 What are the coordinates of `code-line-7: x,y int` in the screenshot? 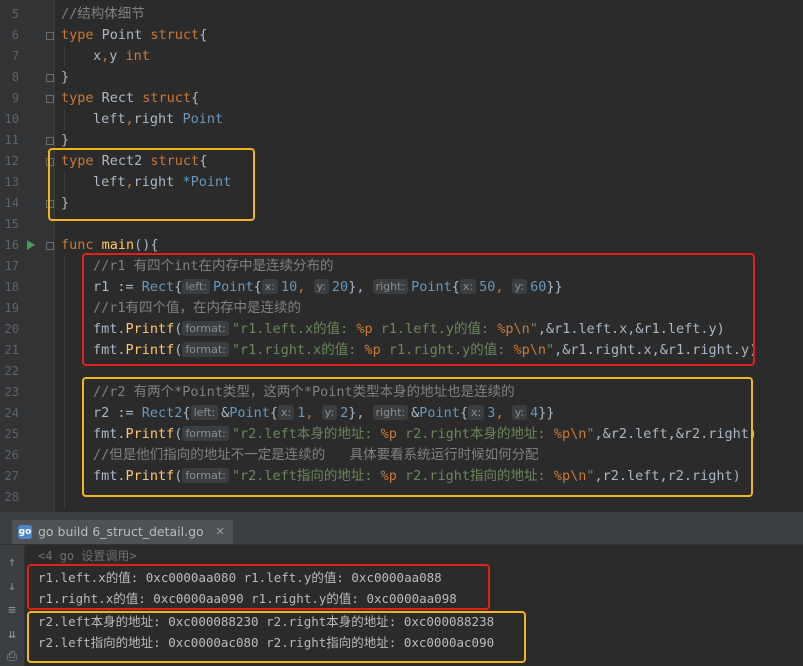 It's located at (121, 56).